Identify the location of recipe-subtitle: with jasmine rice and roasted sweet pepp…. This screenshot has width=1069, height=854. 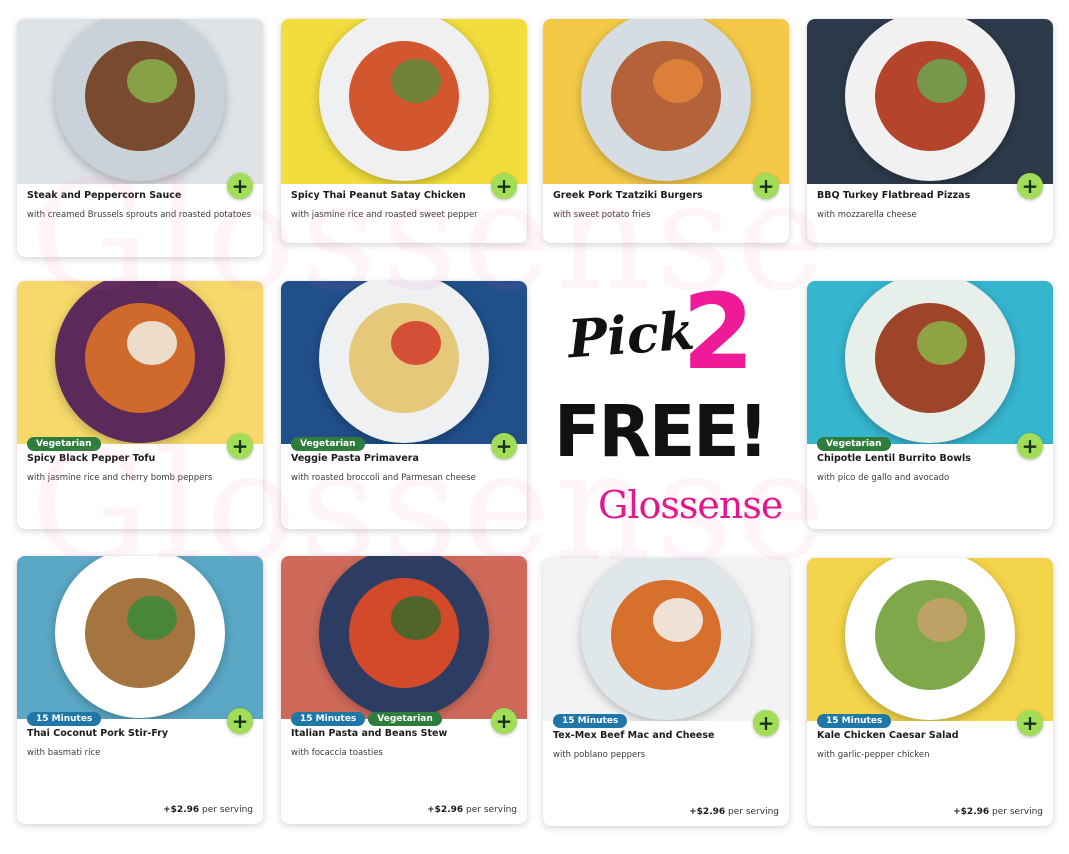
(384, 215).